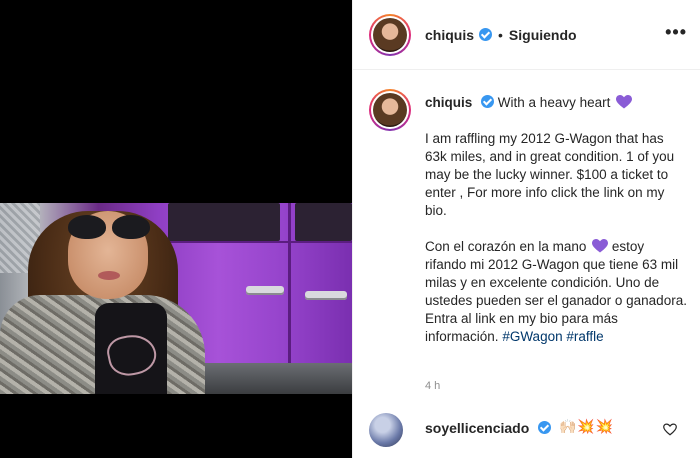 The image size is (700, 458). Describe the element at coordinates (386, 430) in the screenshot. I see `commenter-avatar` at that location.